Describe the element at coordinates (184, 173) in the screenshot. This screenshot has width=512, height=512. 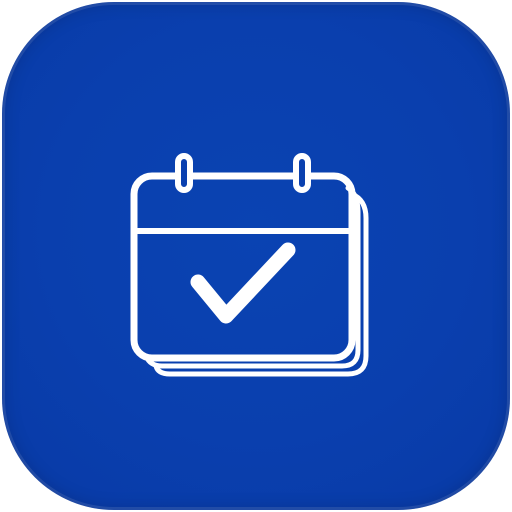
I see `calendar-ring-left` at that location.